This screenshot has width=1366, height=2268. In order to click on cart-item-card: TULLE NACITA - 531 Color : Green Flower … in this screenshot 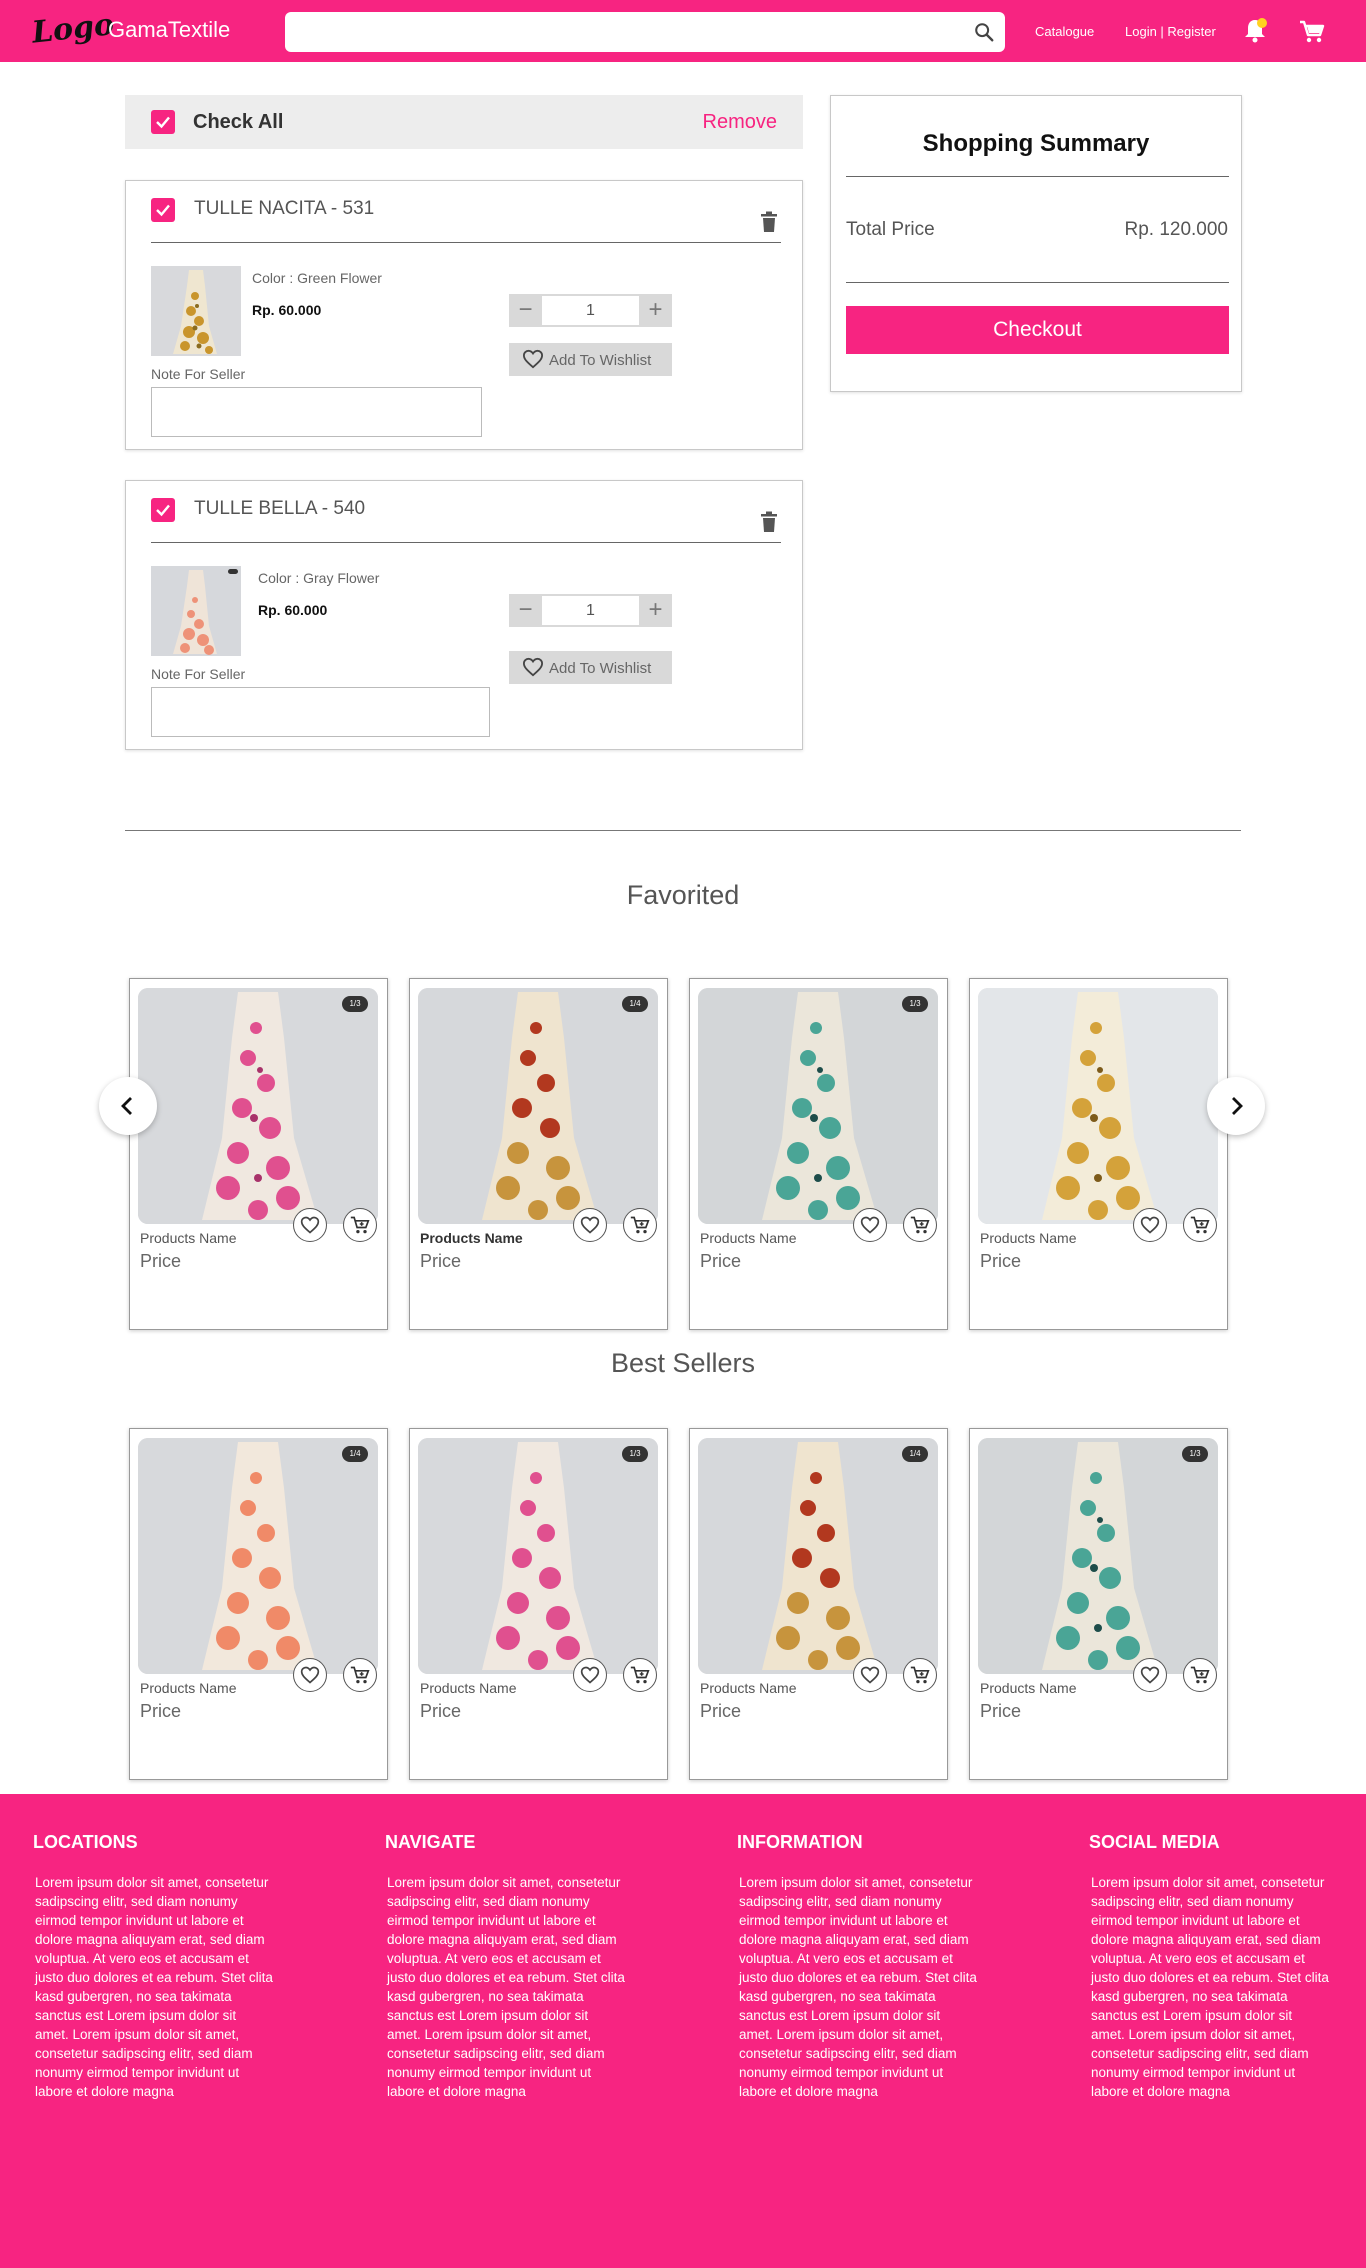, I will do `click(464, 315)`.